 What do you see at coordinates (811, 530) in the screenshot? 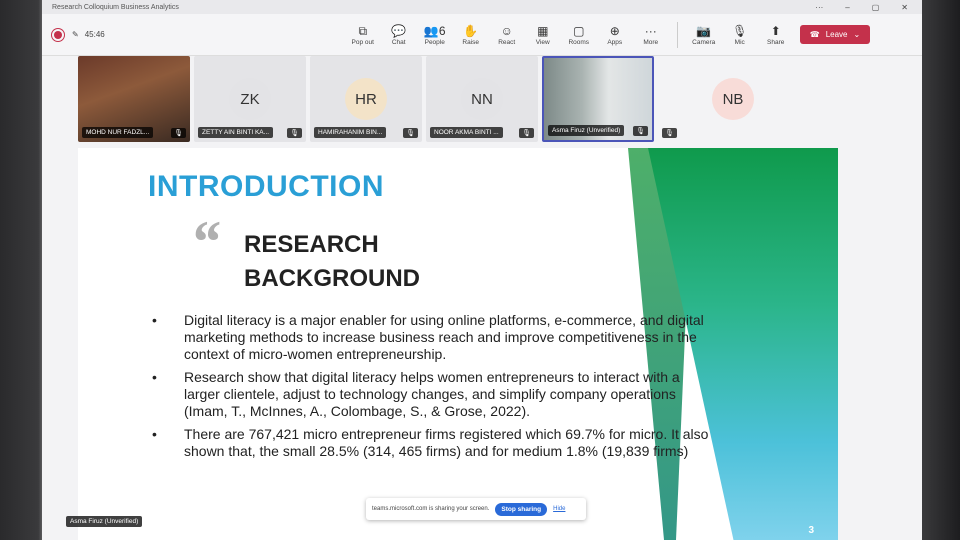
I see `slide-page-number: 3` at bounding box center [811, 530].